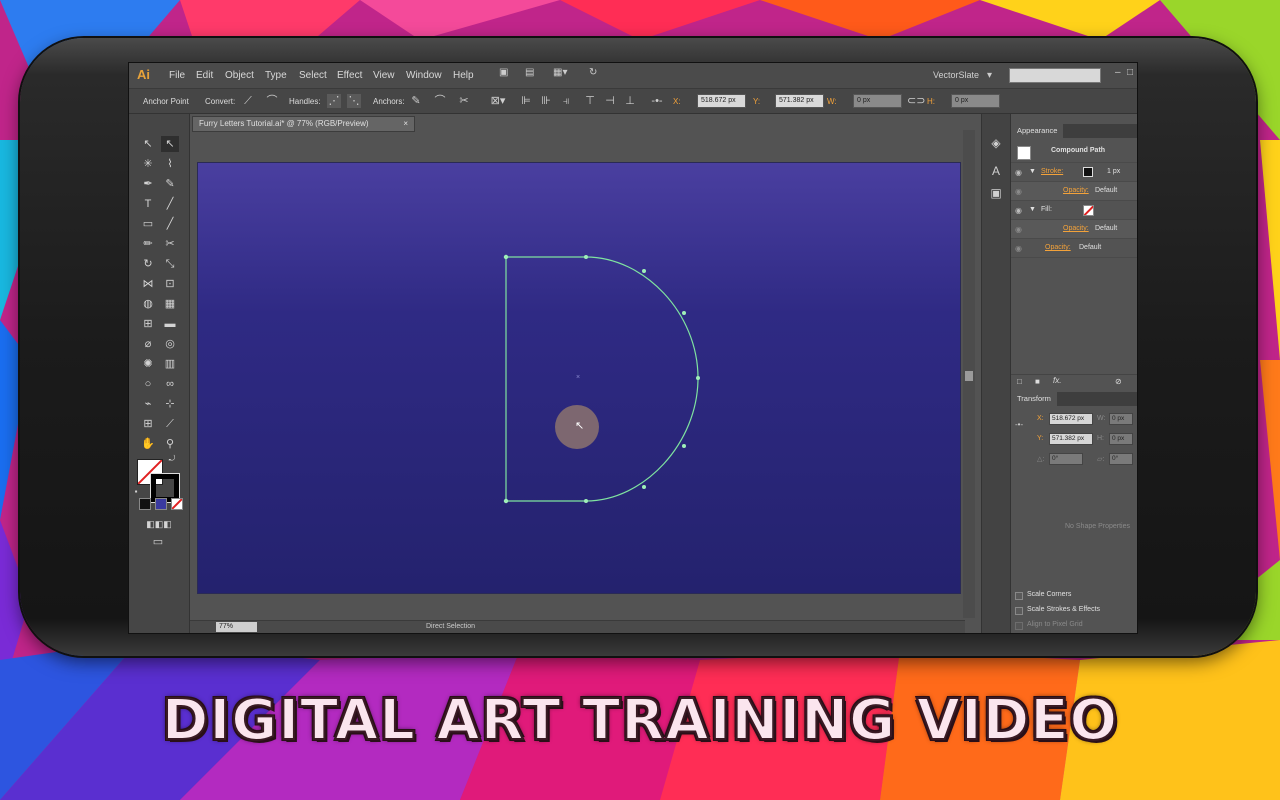 Image resolution: width=1280 pixels, height=800 pixels. I want to click on gradient-tool-icon: ▬, so click(170, 324).